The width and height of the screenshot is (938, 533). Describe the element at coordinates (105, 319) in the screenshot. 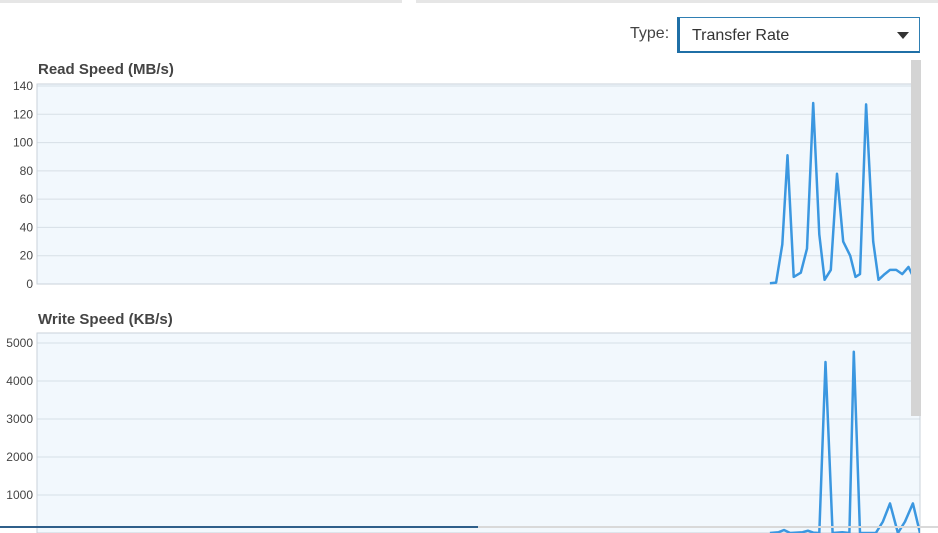

I see `write-speed-chart-title: Write Speed (KB/s)` at that location.